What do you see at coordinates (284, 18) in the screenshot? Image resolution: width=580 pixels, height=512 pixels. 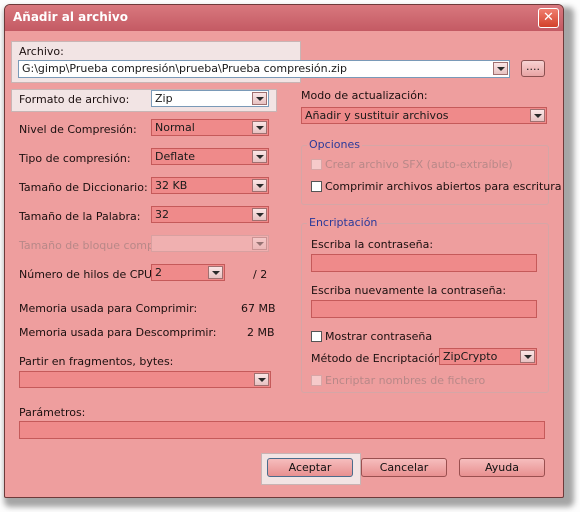 I see `title-bar: Añadir al archivo ✕` at bounding box center [284, 18].